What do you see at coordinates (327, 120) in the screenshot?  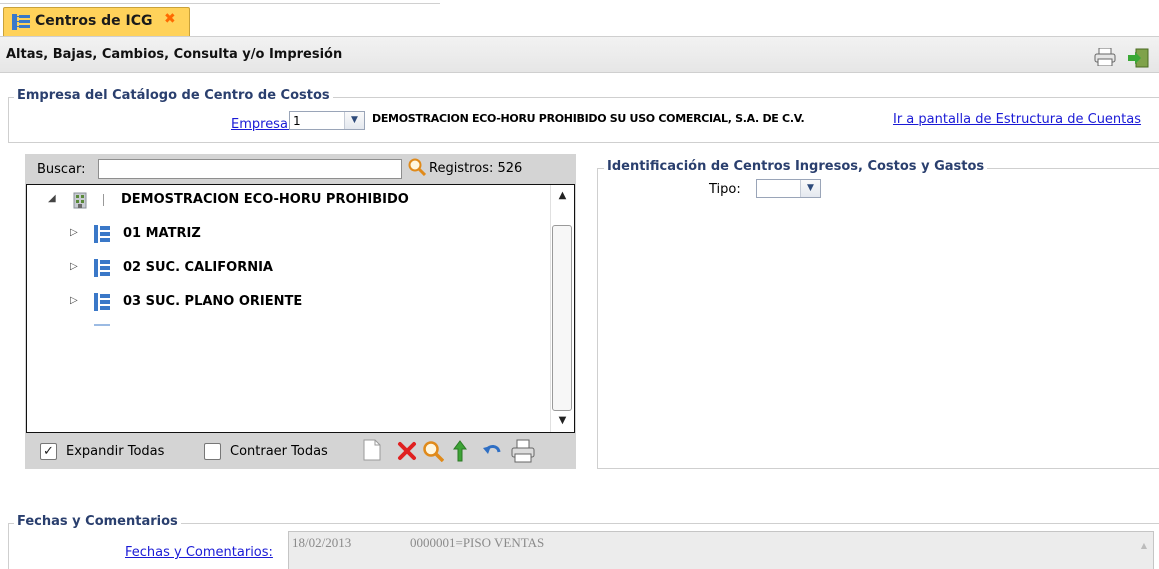 I see `empresa-select: 1 ▼` at bounding box center [327, 120].